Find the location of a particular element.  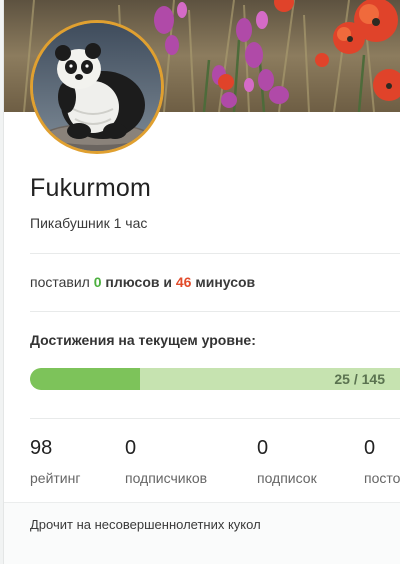

achievements-title: Достижения на текущем уровне: is located at coordinates (143, 340).